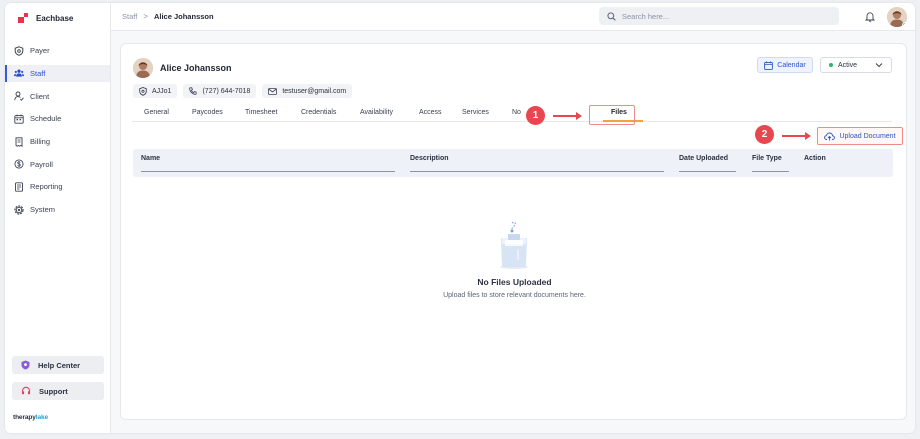 Image resolution: width=920 pixels, height=439 pixels. Describe the element at coordinates (764, 134) in the screenshot. I see `annotation-marker-2: 2` at that location.